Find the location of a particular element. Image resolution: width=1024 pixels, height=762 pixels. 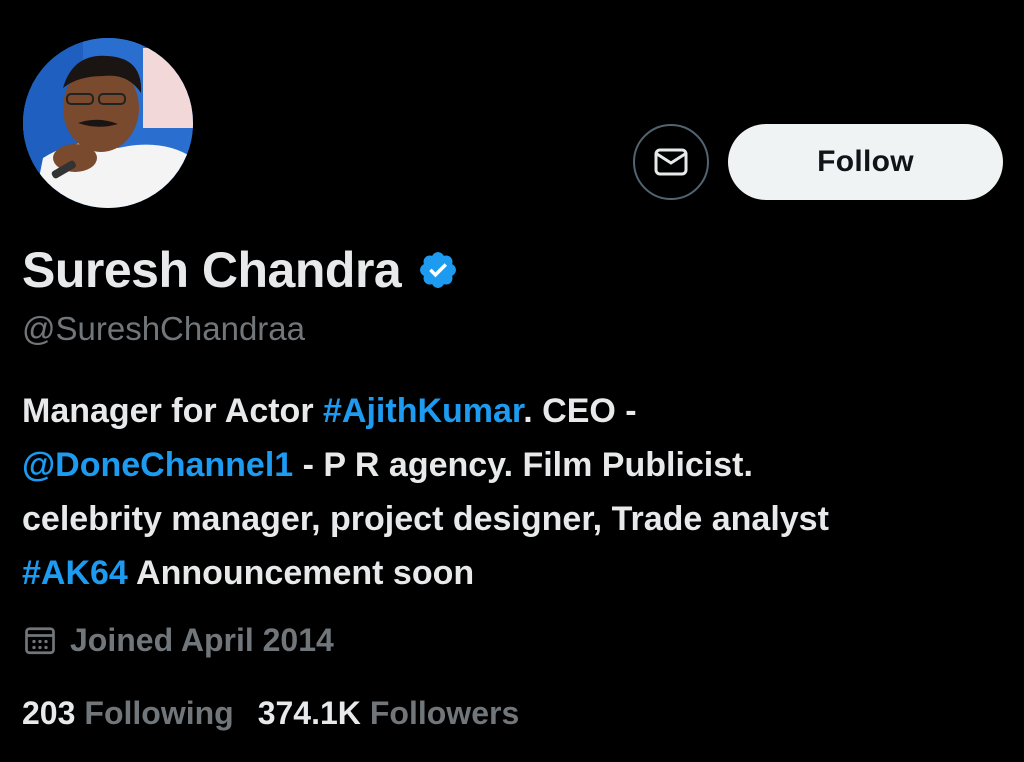

verified-badge-icon is located at coordinates (438, 270).